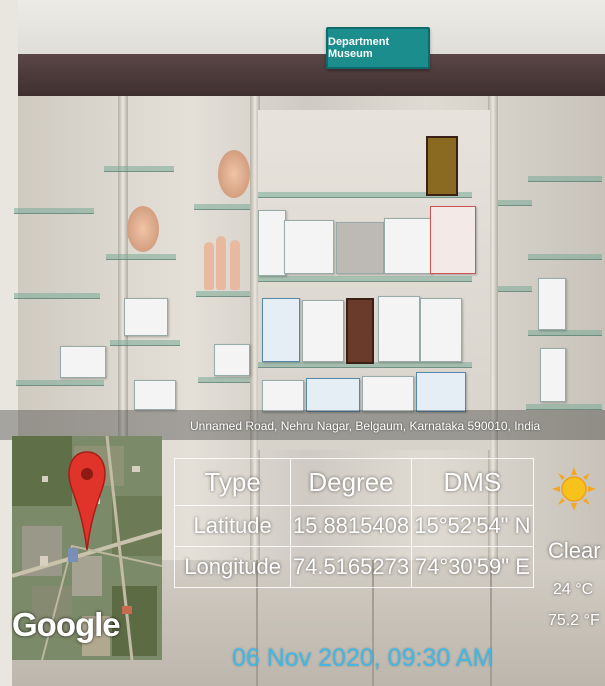 Image resolution: width=605 pixels, height=686 pixels. Describe the element at coordinates (232, 482) in the screenshot. I see `column-header-type: Type` at that location.